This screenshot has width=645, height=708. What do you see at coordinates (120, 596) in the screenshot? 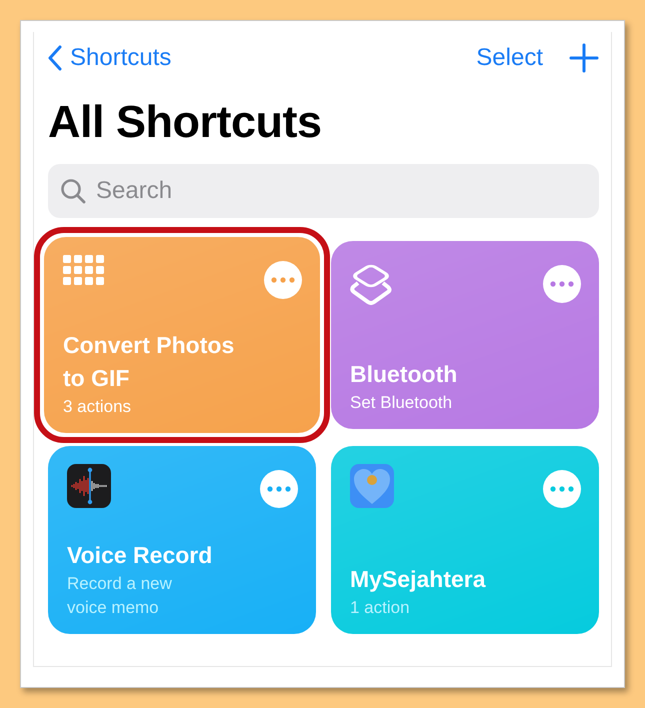
I see `shortcut-subtitle: Record a new voice memo` at bounding box center [120, 596].